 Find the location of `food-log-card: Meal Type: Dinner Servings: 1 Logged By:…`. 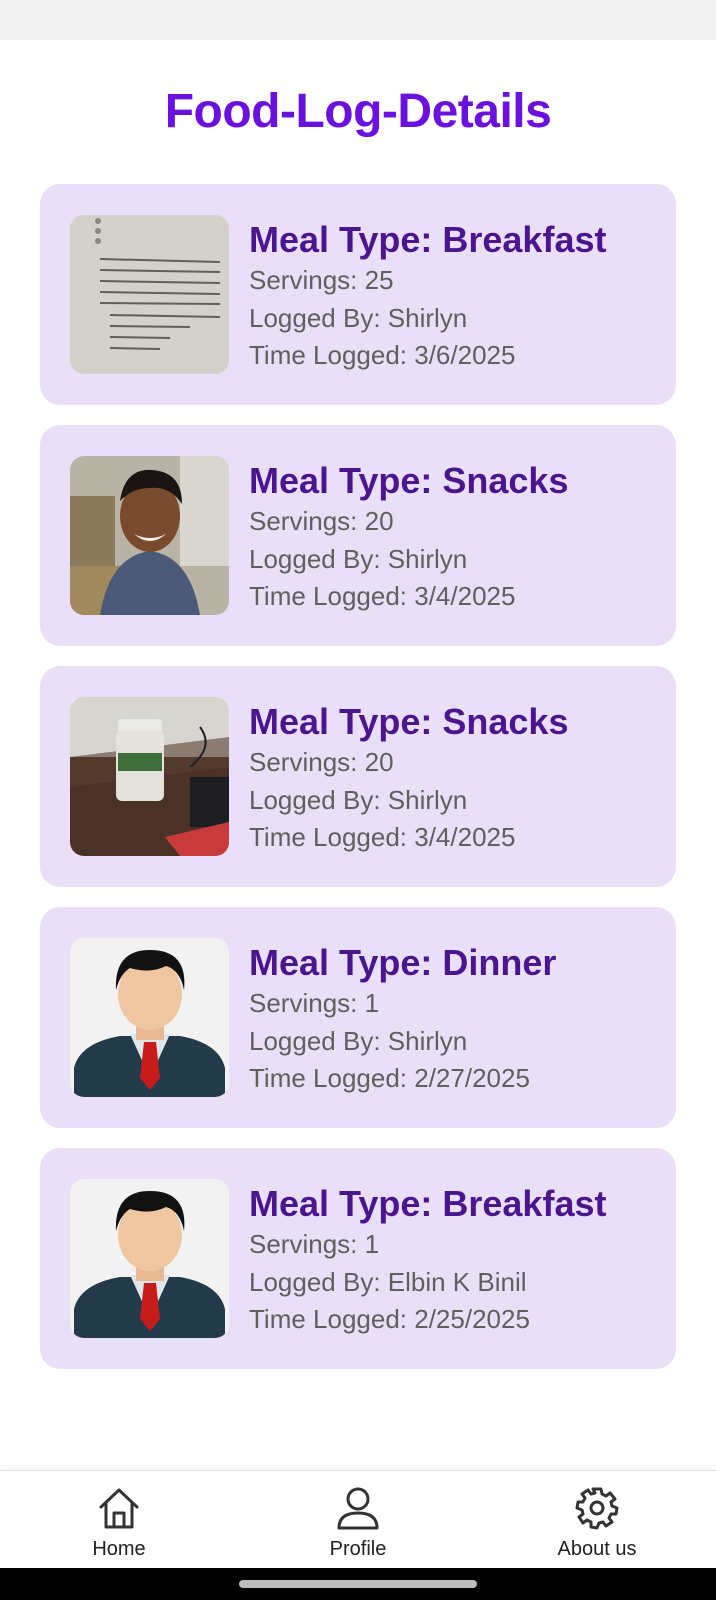

food-log-card: Meal Type: Dinner Servings: 1 Logged By:… is located at coordinates (358, 1017).